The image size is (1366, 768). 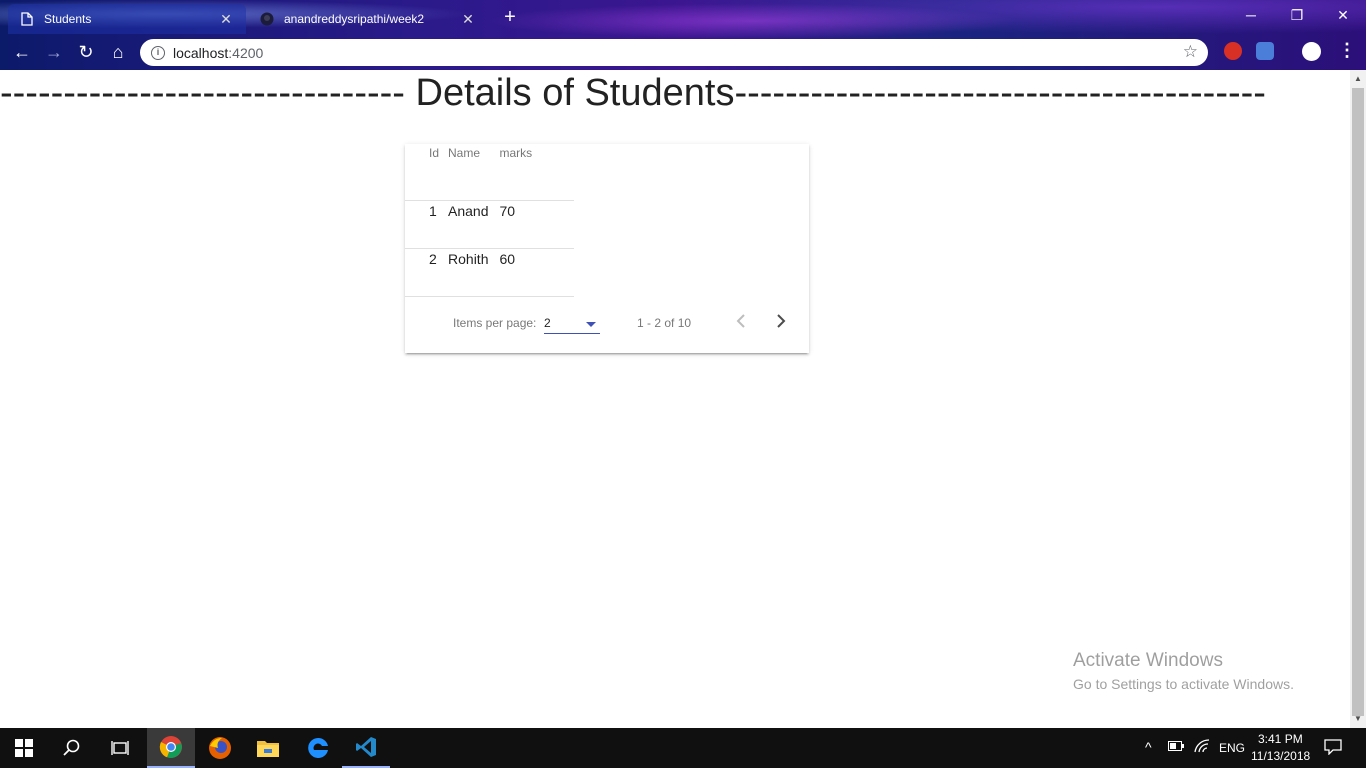 I want to click on vertical-scrollbar: ▲ ▼, so click(x=1358, y=399).